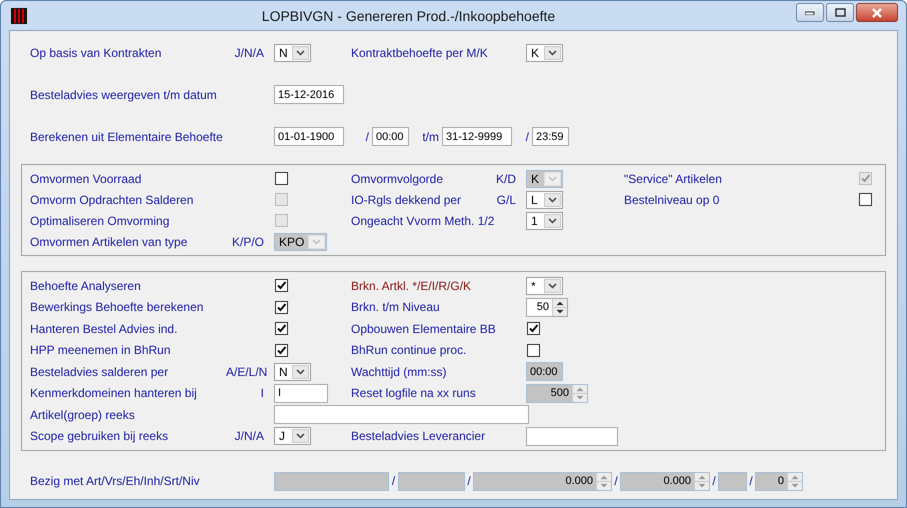 This screenshot has width=907, height=508. I want to click on option-hint: G/L, so click(506, 199).